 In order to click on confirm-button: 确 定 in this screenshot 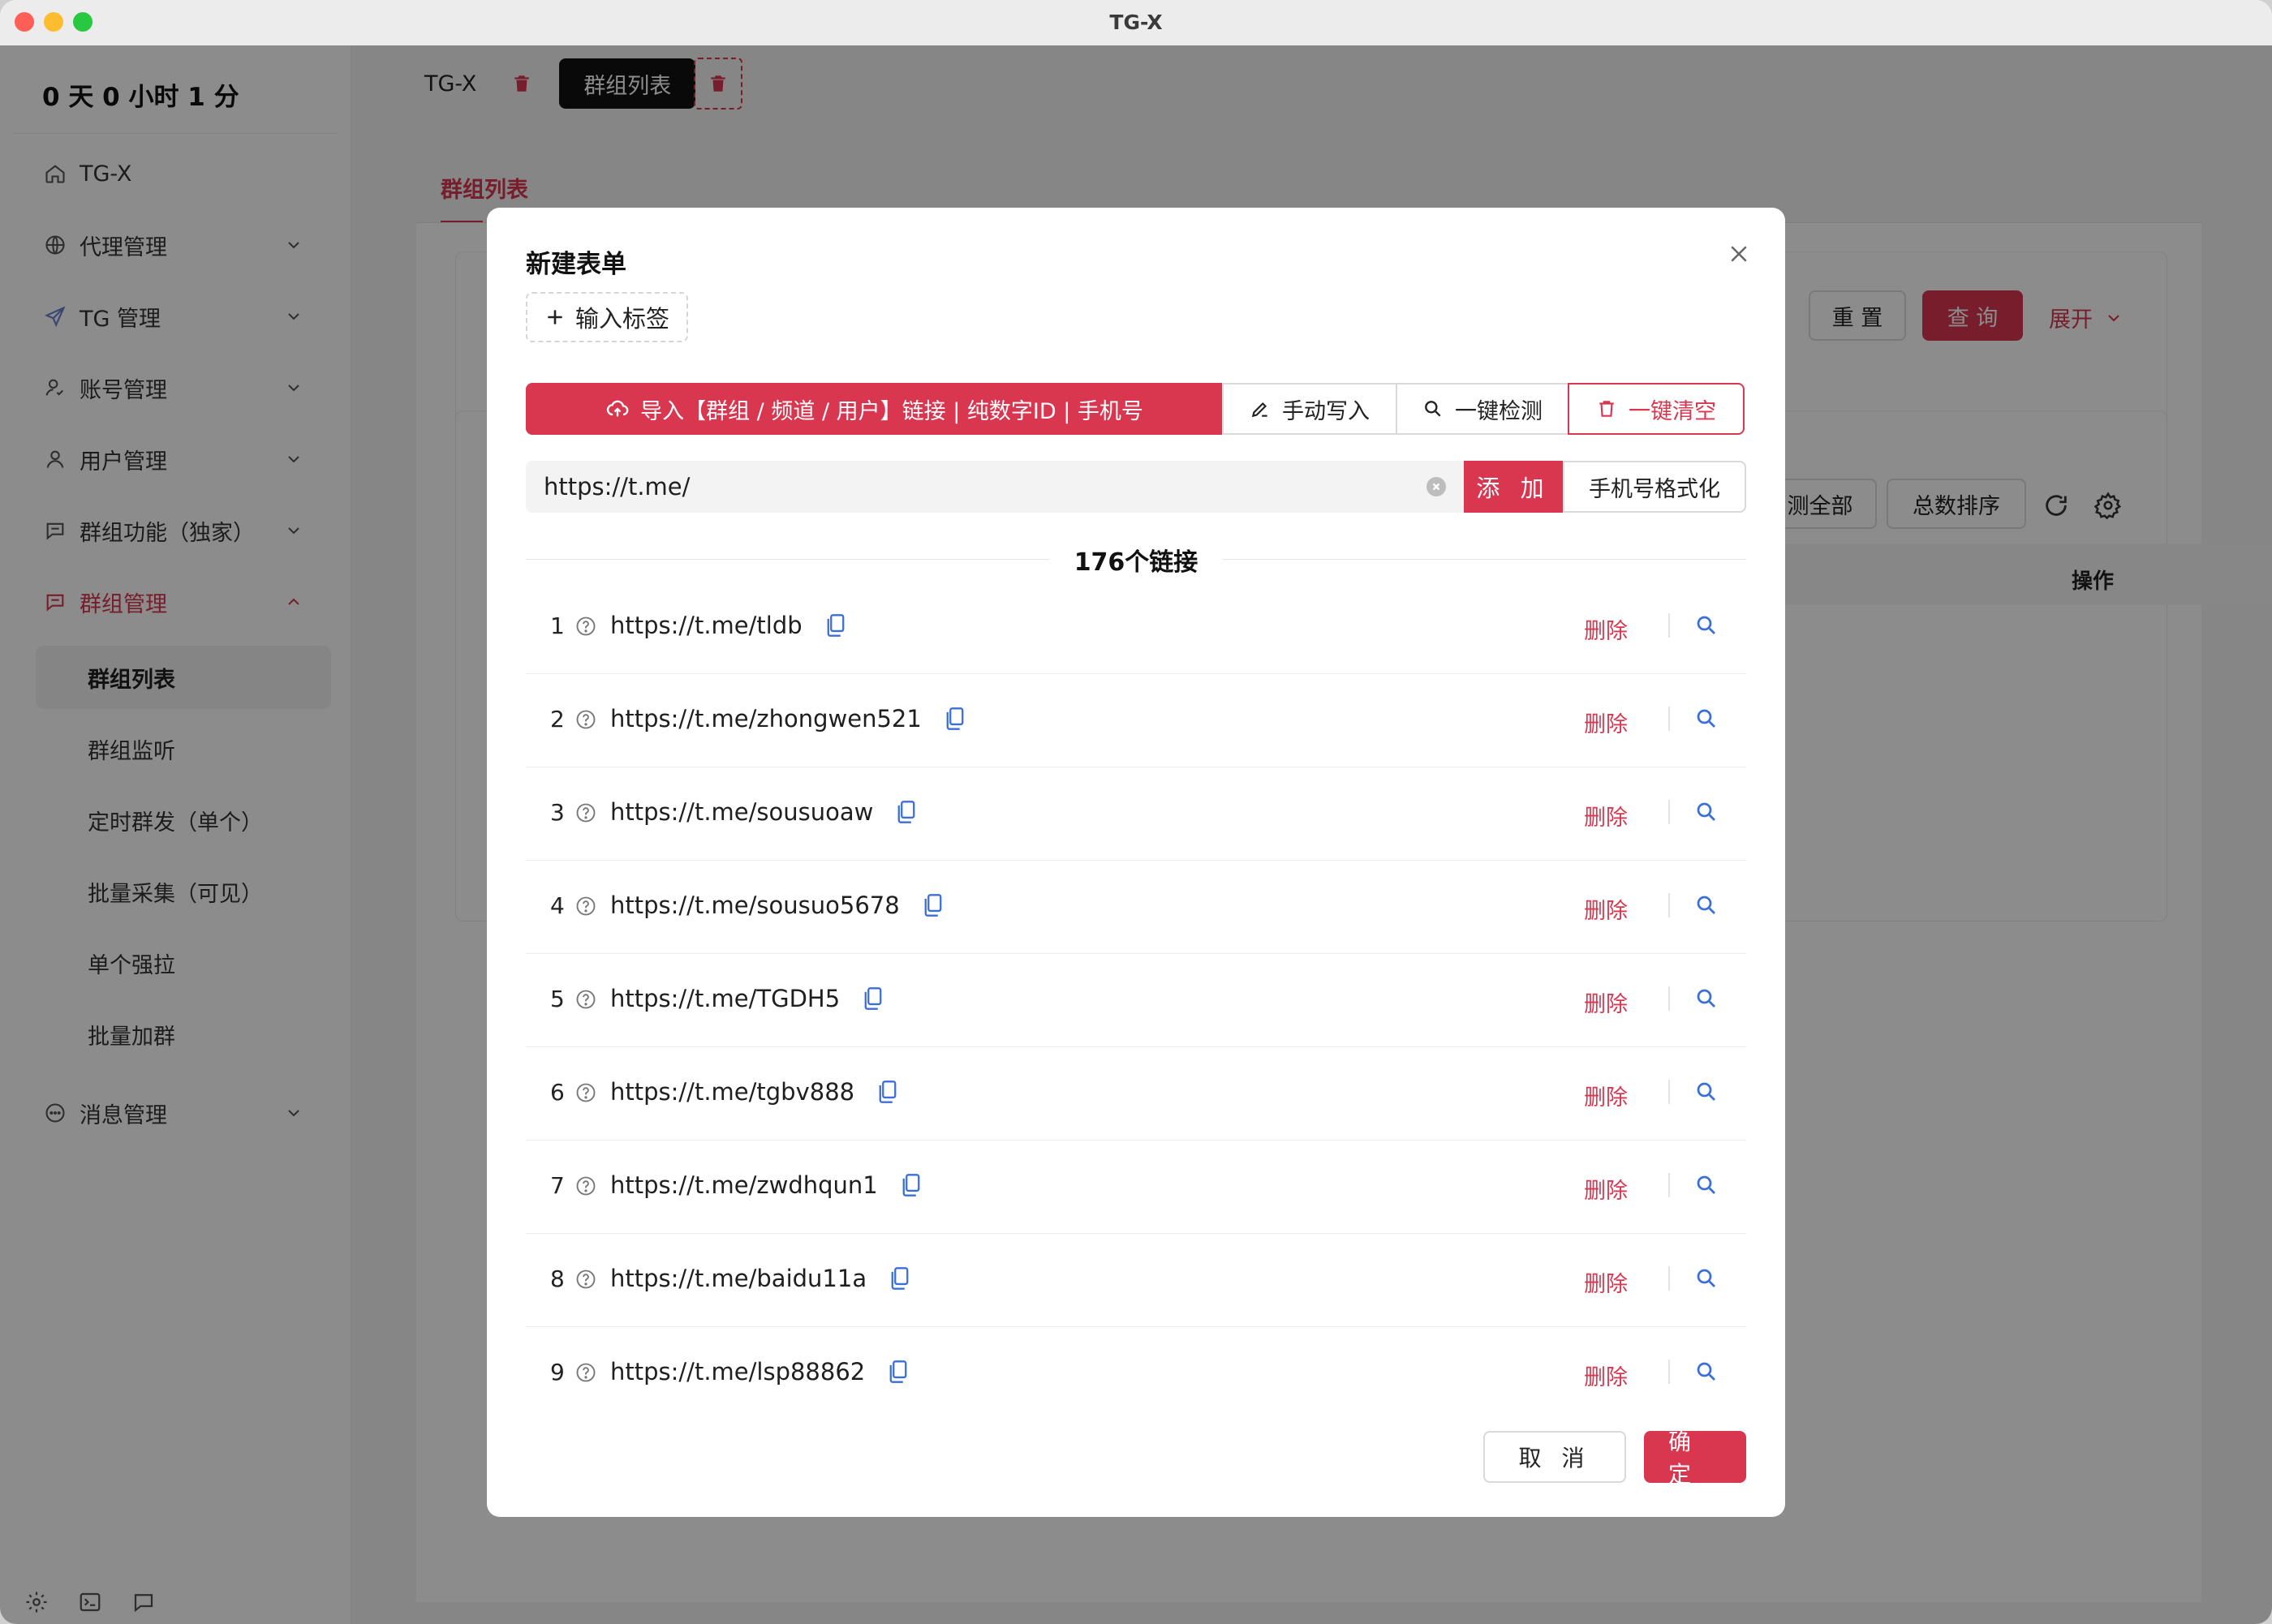, I will do `click(1695, 1458)`.